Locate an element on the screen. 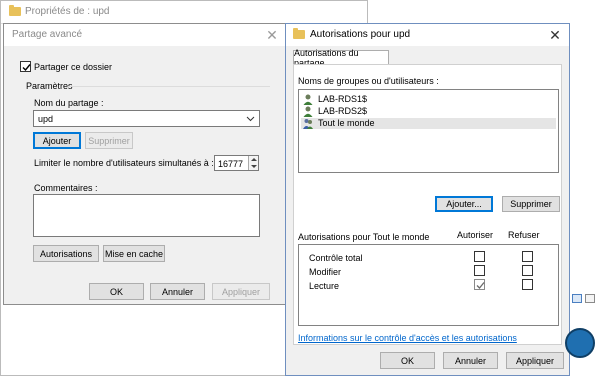  group-icon is located at coordinates (308, 124).